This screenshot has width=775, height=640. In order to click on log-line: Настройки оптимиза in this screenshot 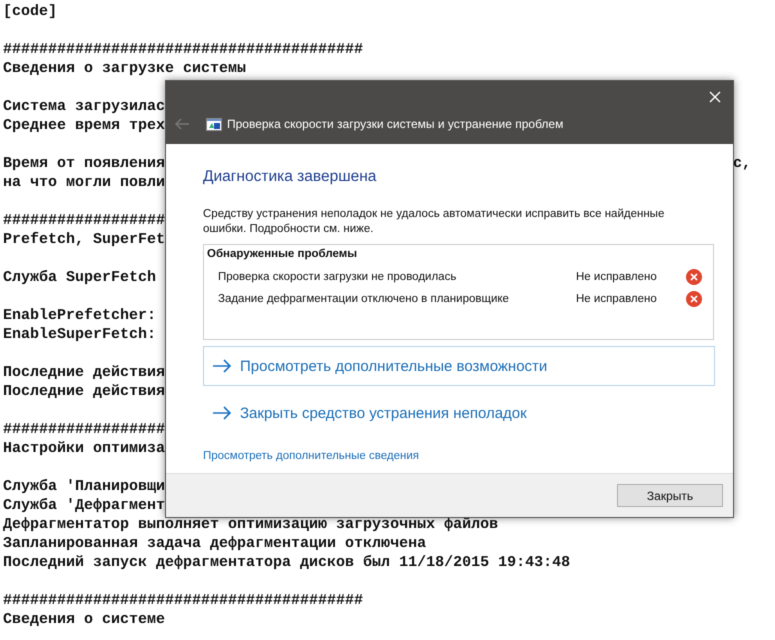, I will do `click(84, 448)`.